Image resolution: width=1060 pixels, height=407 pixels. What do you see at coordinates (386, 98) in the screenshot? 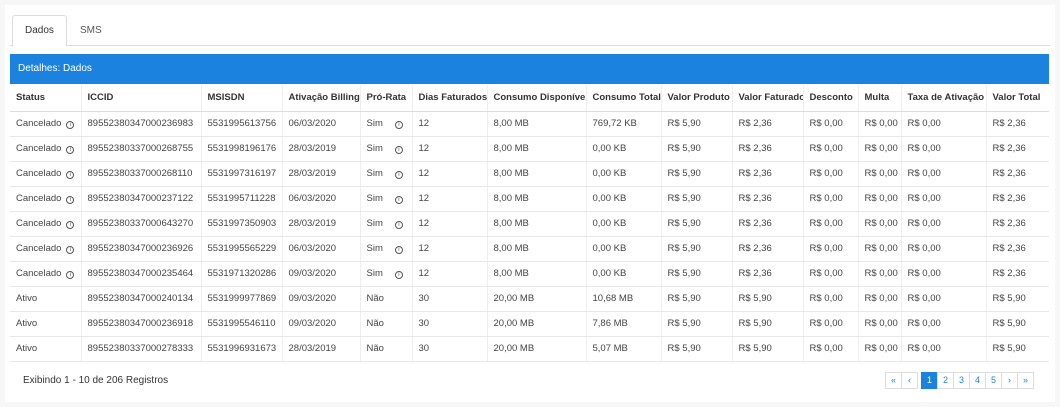
I see `column-header: Pró-Rata` at bounding box center [386, 98].